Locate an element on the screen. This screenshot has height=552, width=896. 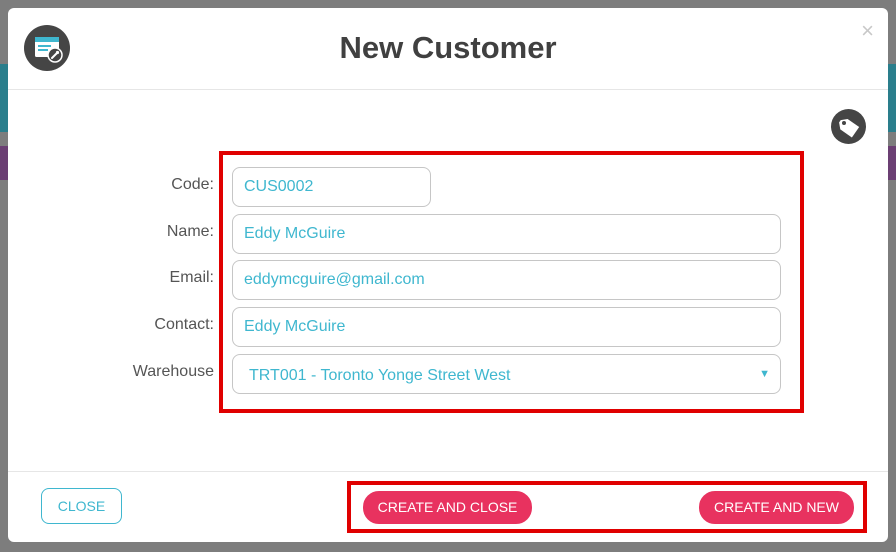
chevron-down-icon: ▼ is located at coordinates (764, 374).